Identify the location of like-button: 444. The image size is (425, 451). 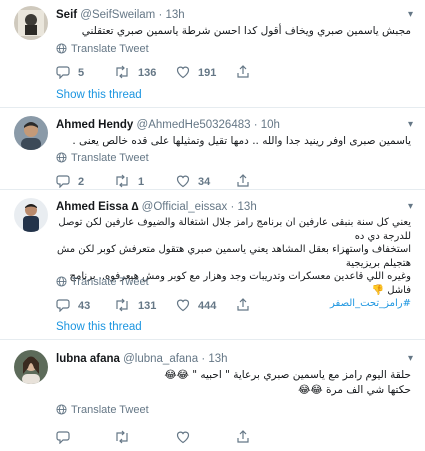
(196, 305).